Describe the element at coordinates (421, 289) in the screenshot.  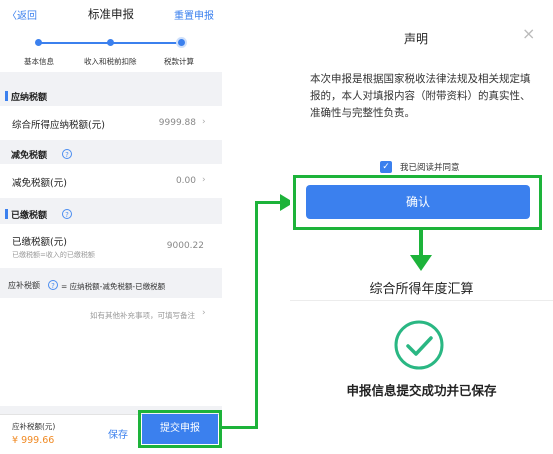
I see `result-heading: 综合所得年度汇算` at that location.